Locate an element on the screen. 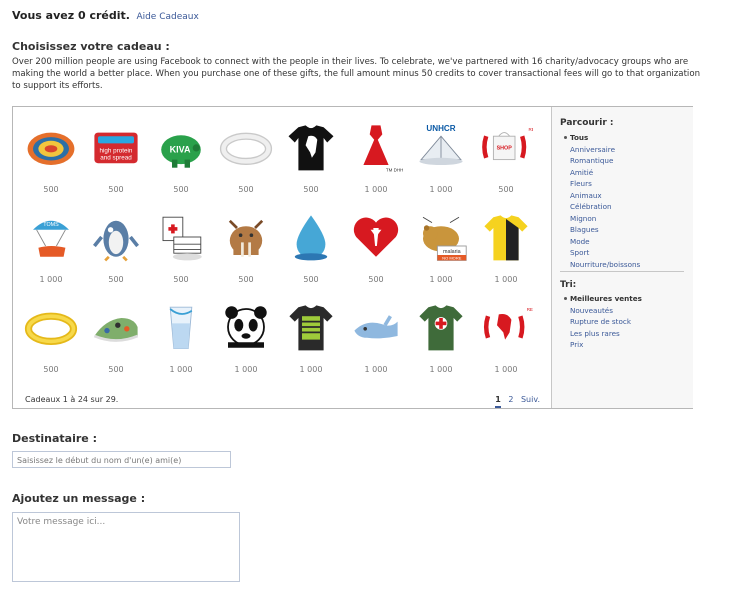 This screenshot has height=600, width=730. whale-gift: 1 000 is located at coordinates (376, 336).